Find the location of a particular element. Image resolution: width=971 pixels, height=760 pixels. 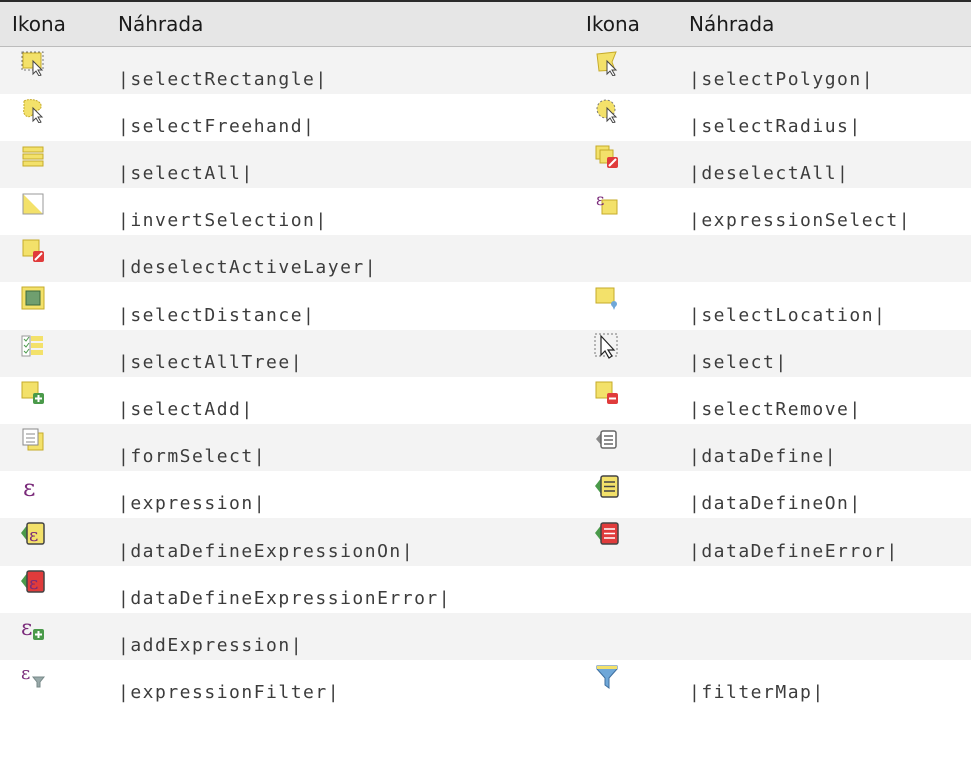

select-rectangle-icon is located at coordinates (33, 63).